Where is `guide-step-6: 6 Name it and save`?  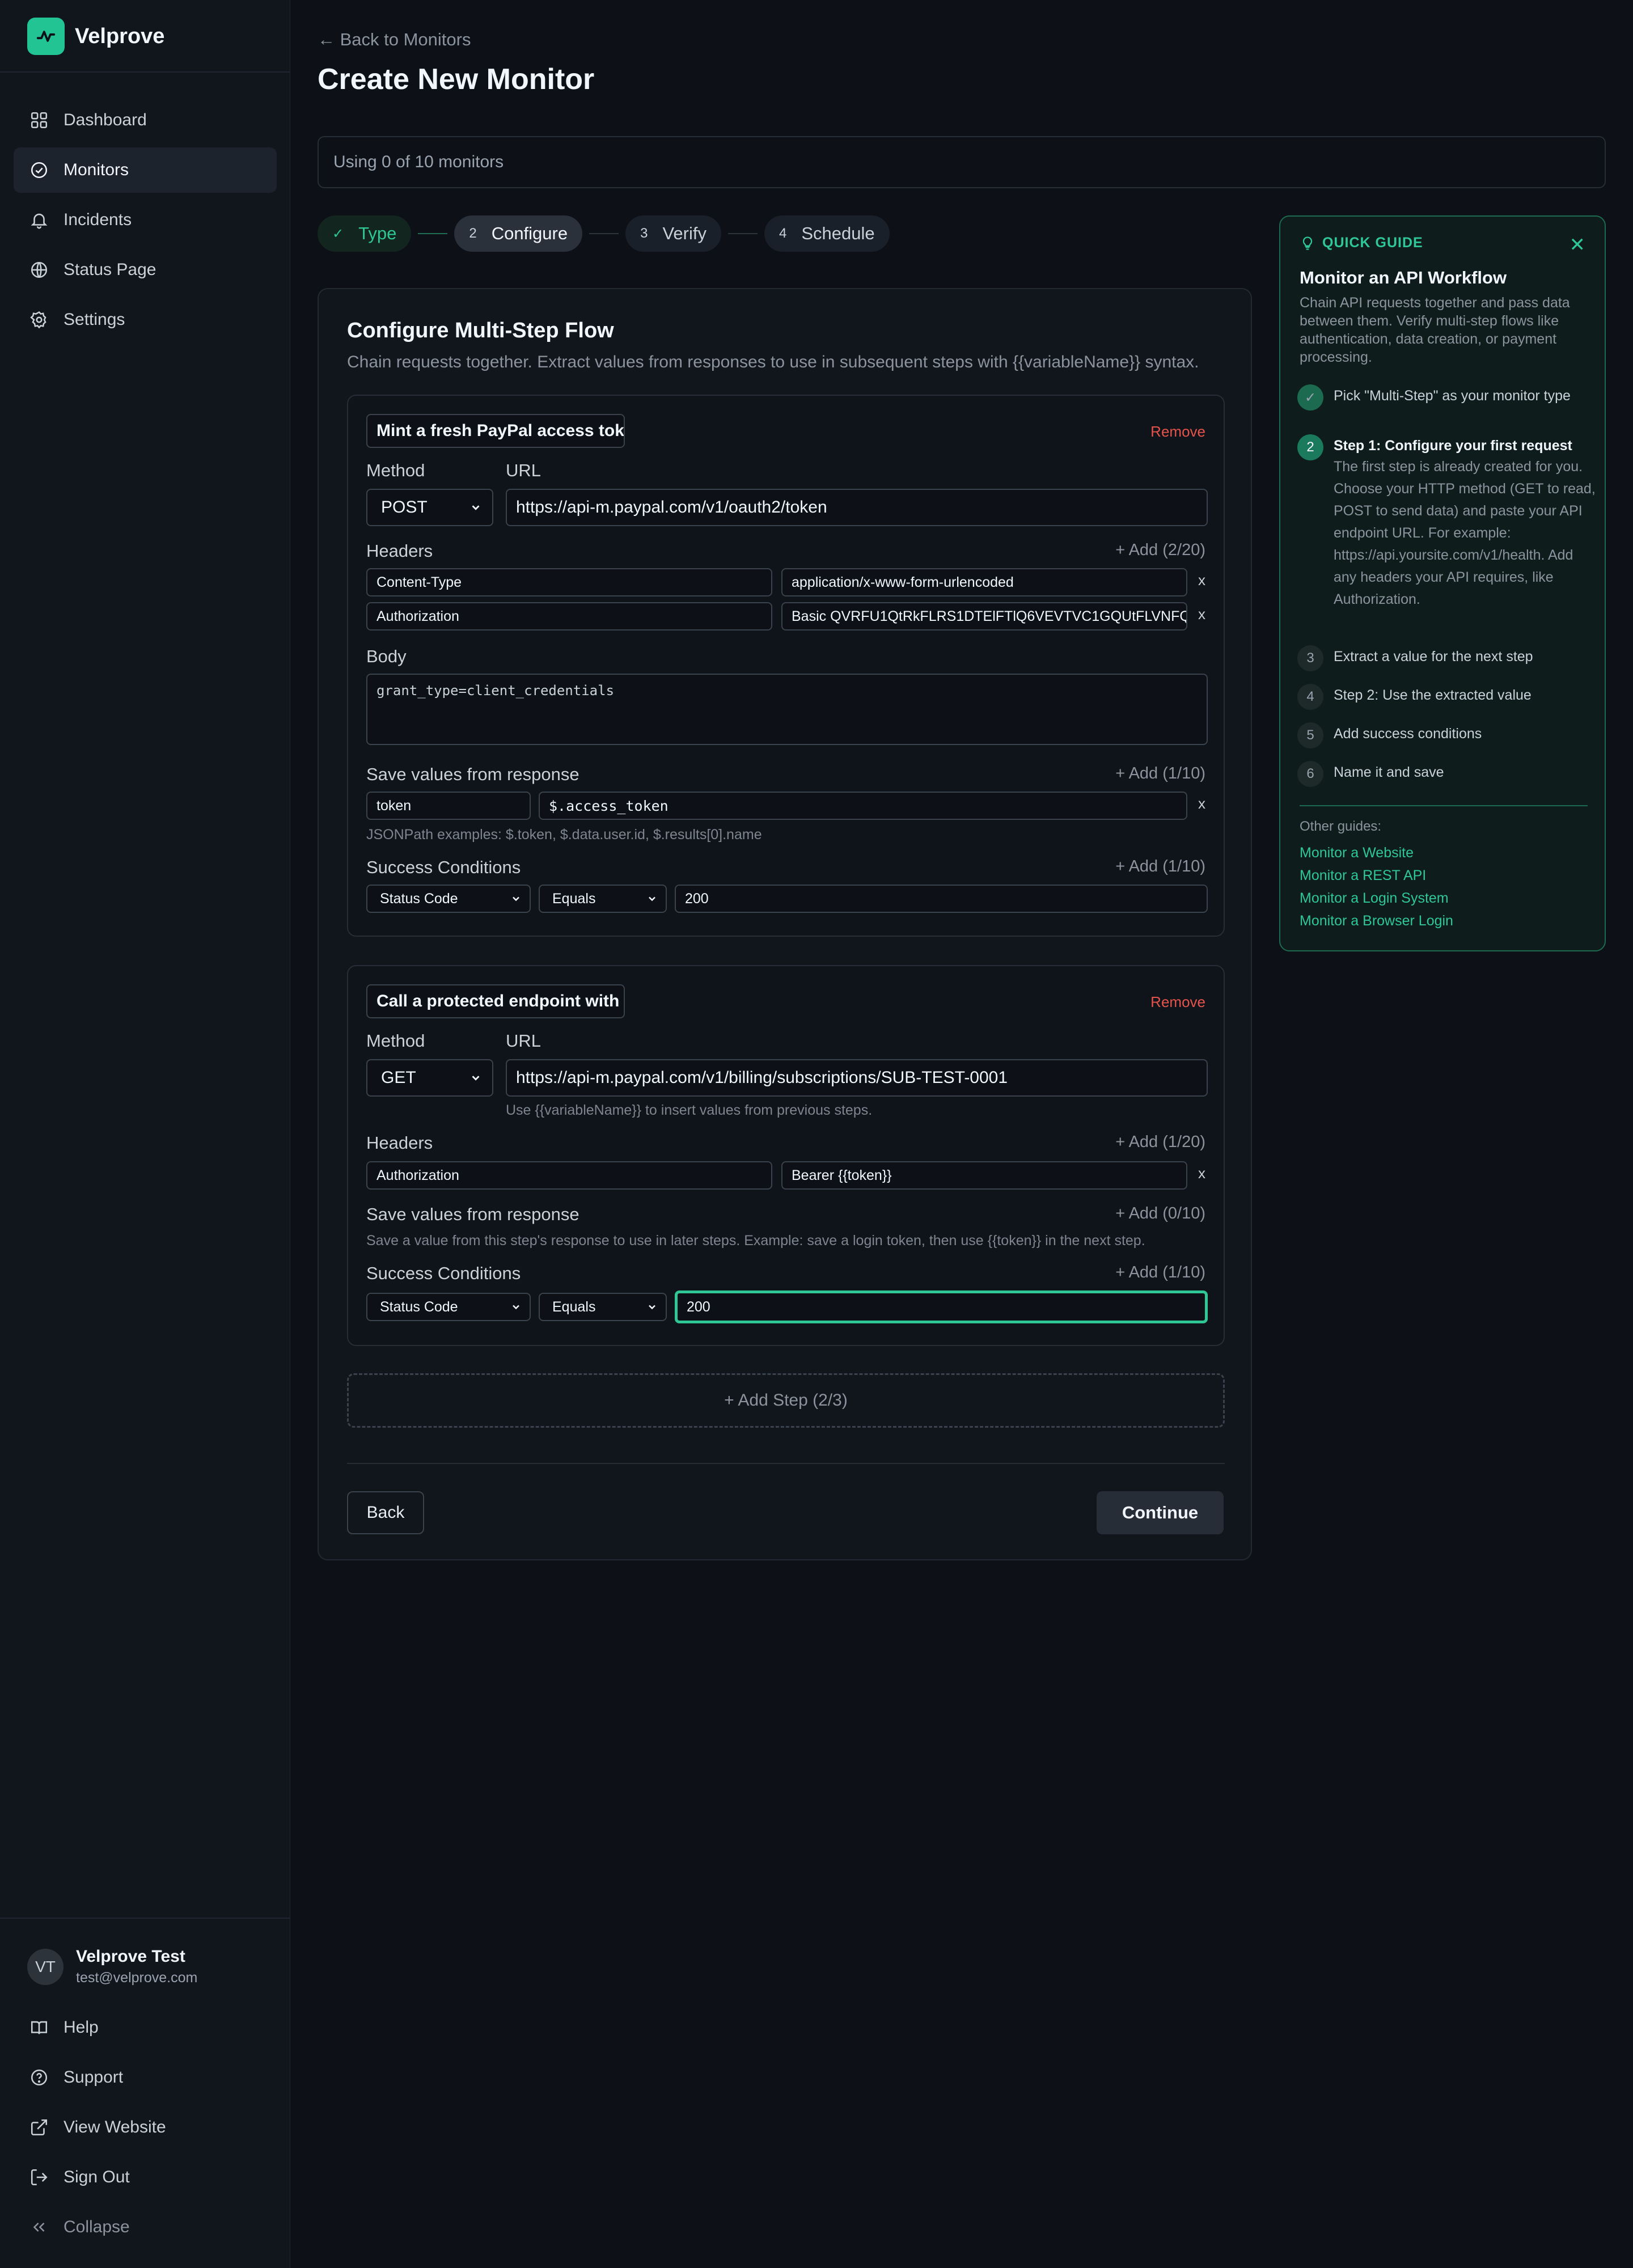
guide-step-6: 6 Name it and save is located at coordinates (1448, 774).